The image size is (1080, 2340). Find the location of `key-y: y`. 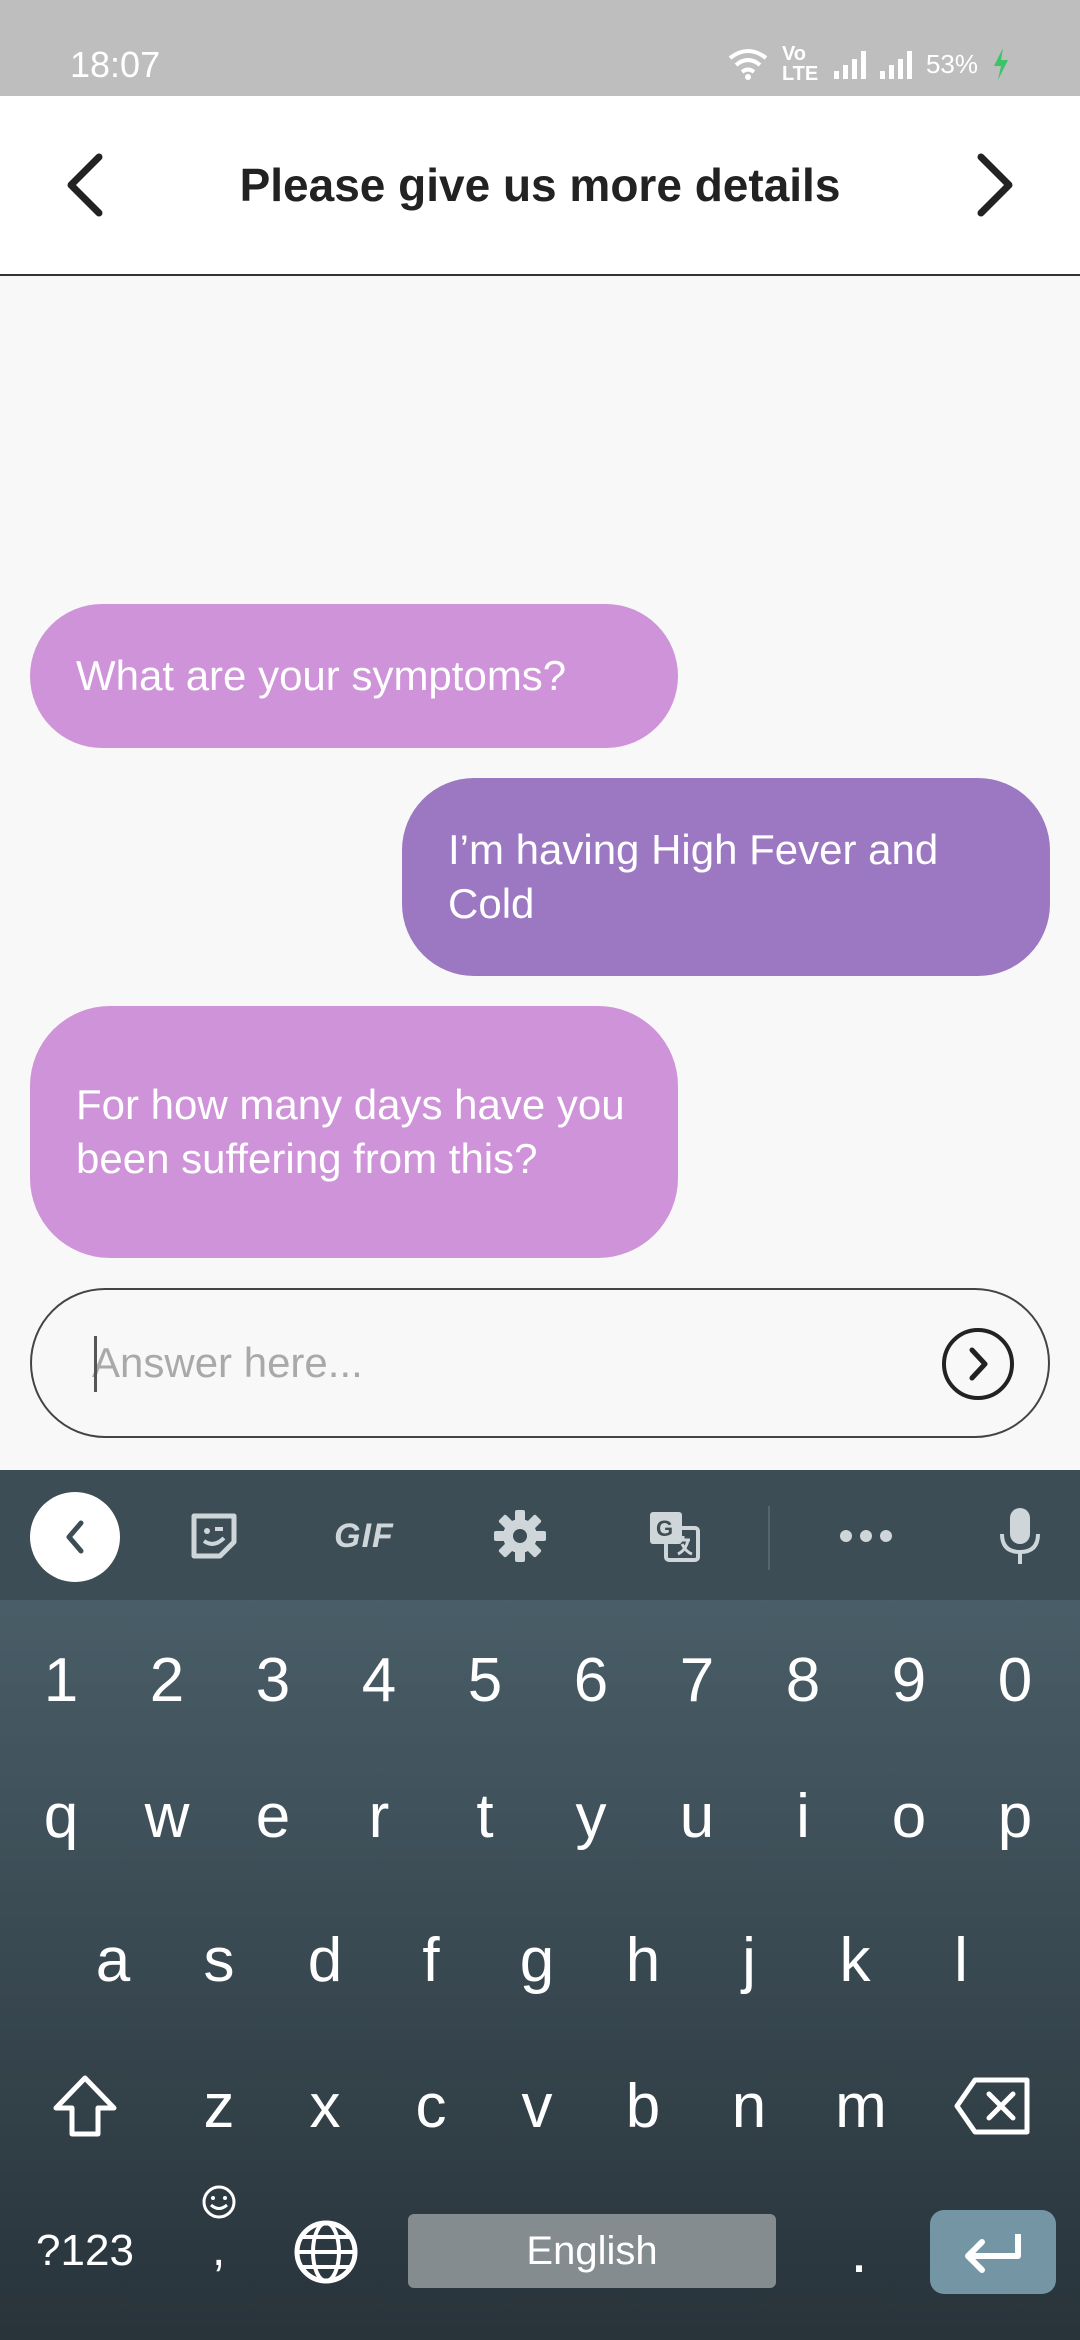

key-y: y is located at coordinates (591, 1816).